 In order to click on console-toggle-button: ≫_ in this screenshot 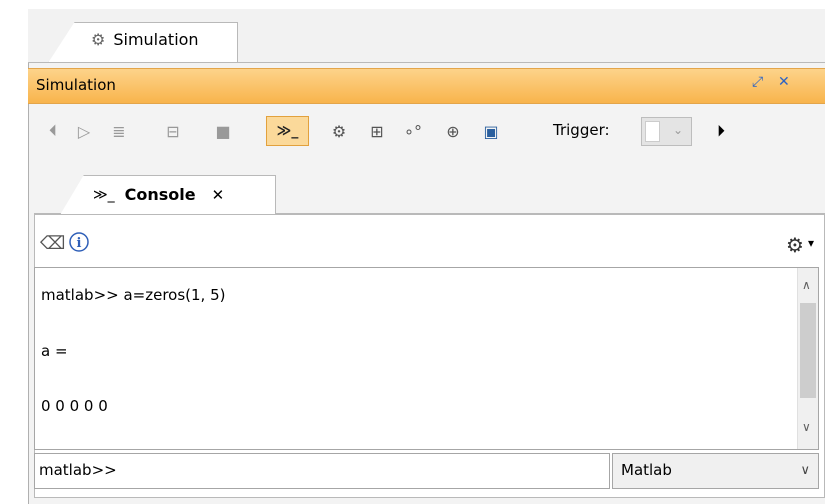, I will do `click(287, 131)`.